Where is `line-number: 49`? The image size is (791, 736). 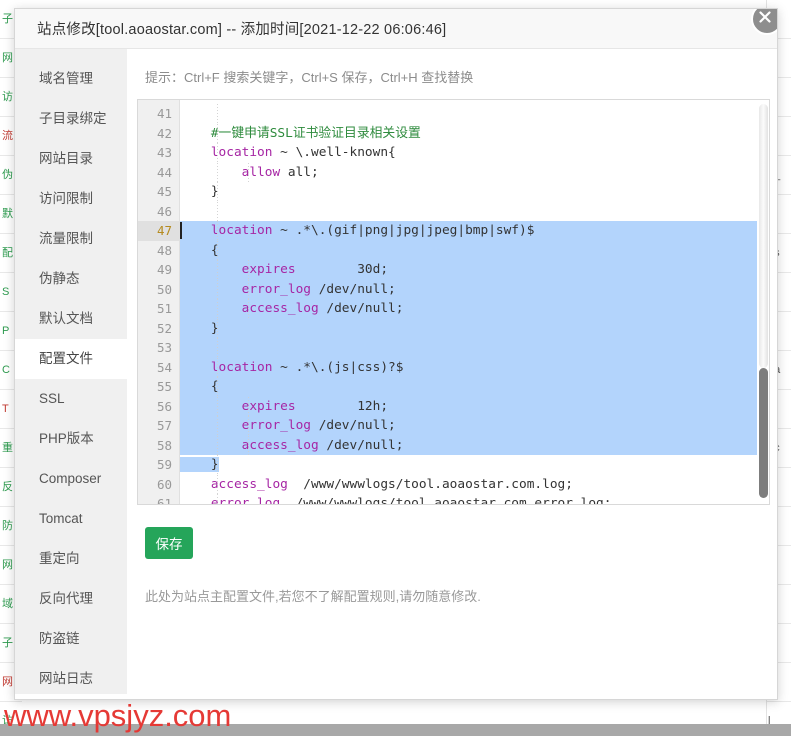 line-number: 49 is located at coordinates (164, 269).